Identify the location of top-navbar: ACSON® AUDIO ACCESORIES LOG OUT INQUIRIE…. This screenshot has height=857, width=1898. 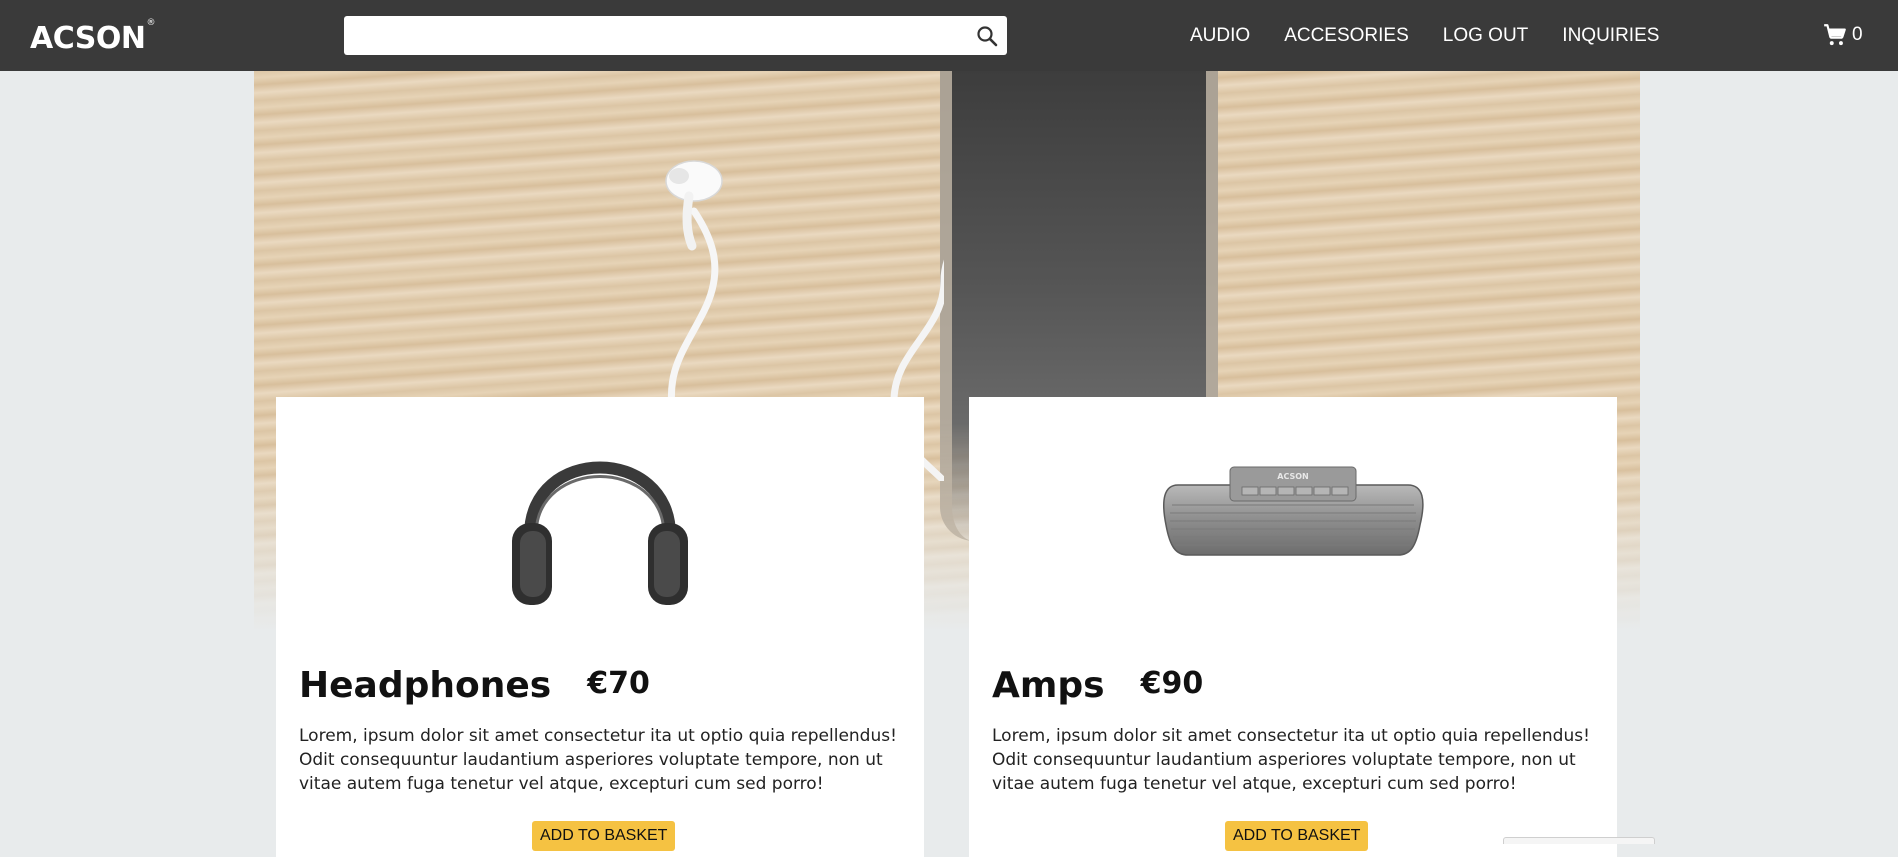
(949, 35).